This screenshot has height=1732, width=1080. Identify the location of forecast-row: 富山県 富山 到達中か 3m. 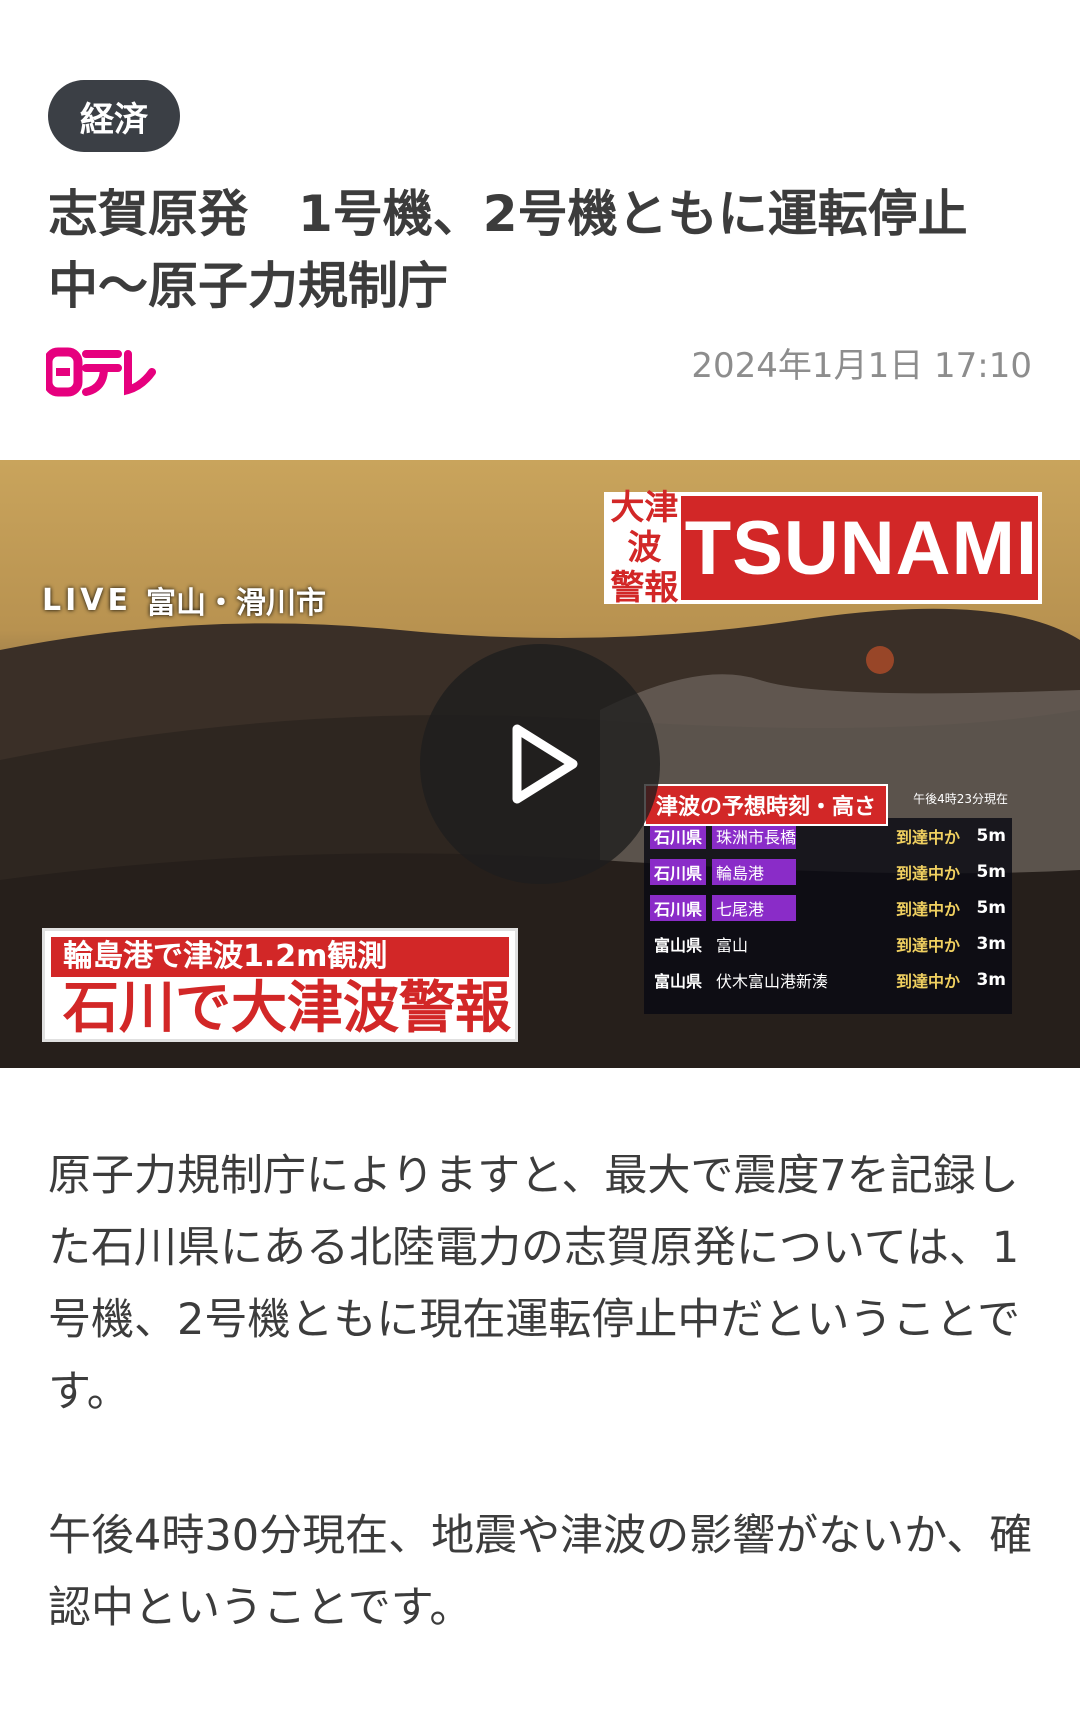
(828, 944).